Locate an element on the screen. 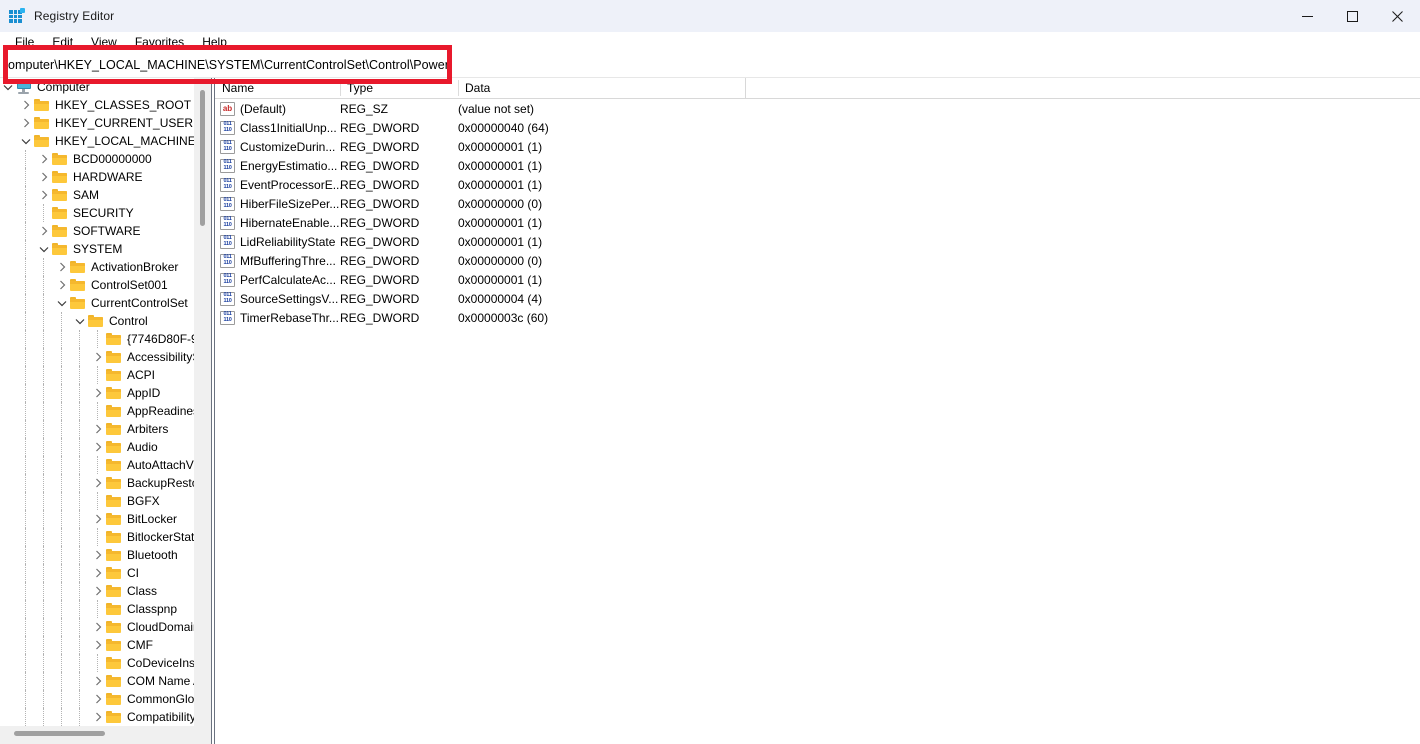 The height and width of the screenshot is (744, 1420). tree-item-hkey-current-user: HKEY_CURRENT_USER is located at coordinates (97, 123).